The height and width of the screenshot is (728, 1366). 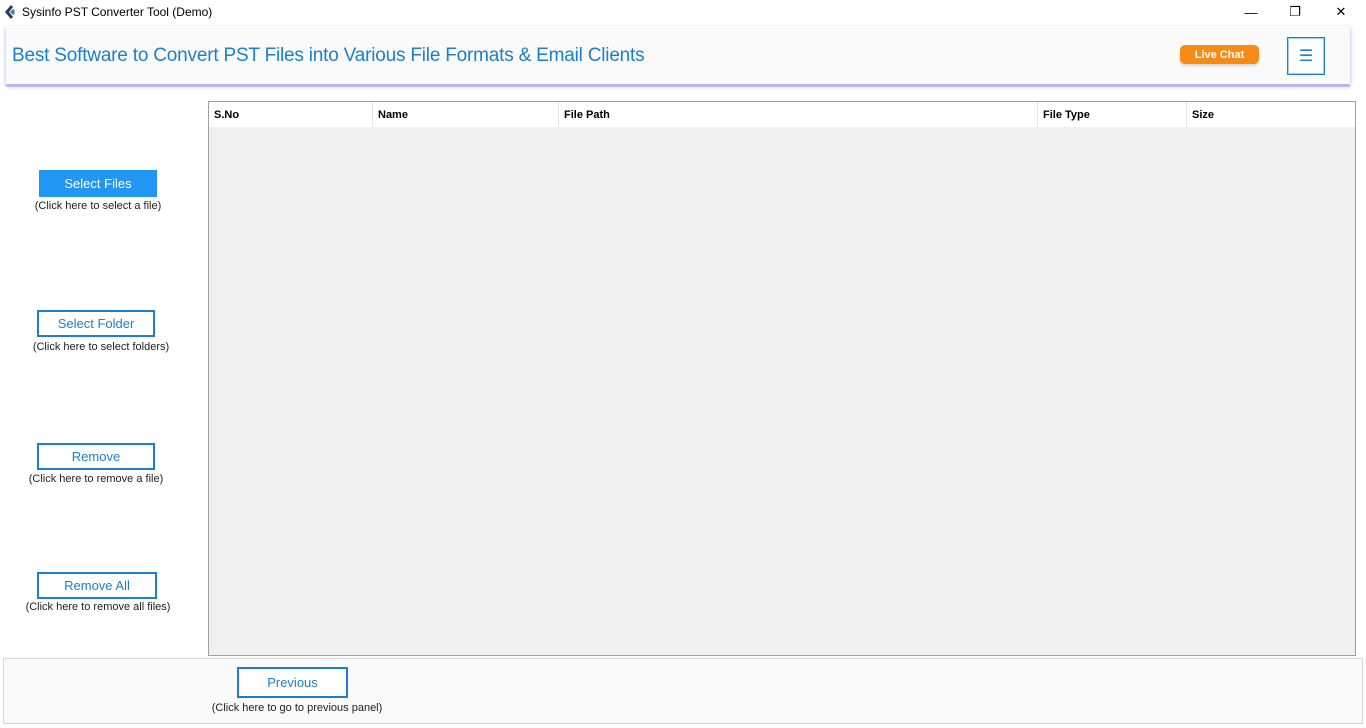 What do you see at coordinates (117, 12) in the screenshot?
I see `window-title: Sysinfo PST Converter Tool (Demo)` at bounding box center [117, 12].